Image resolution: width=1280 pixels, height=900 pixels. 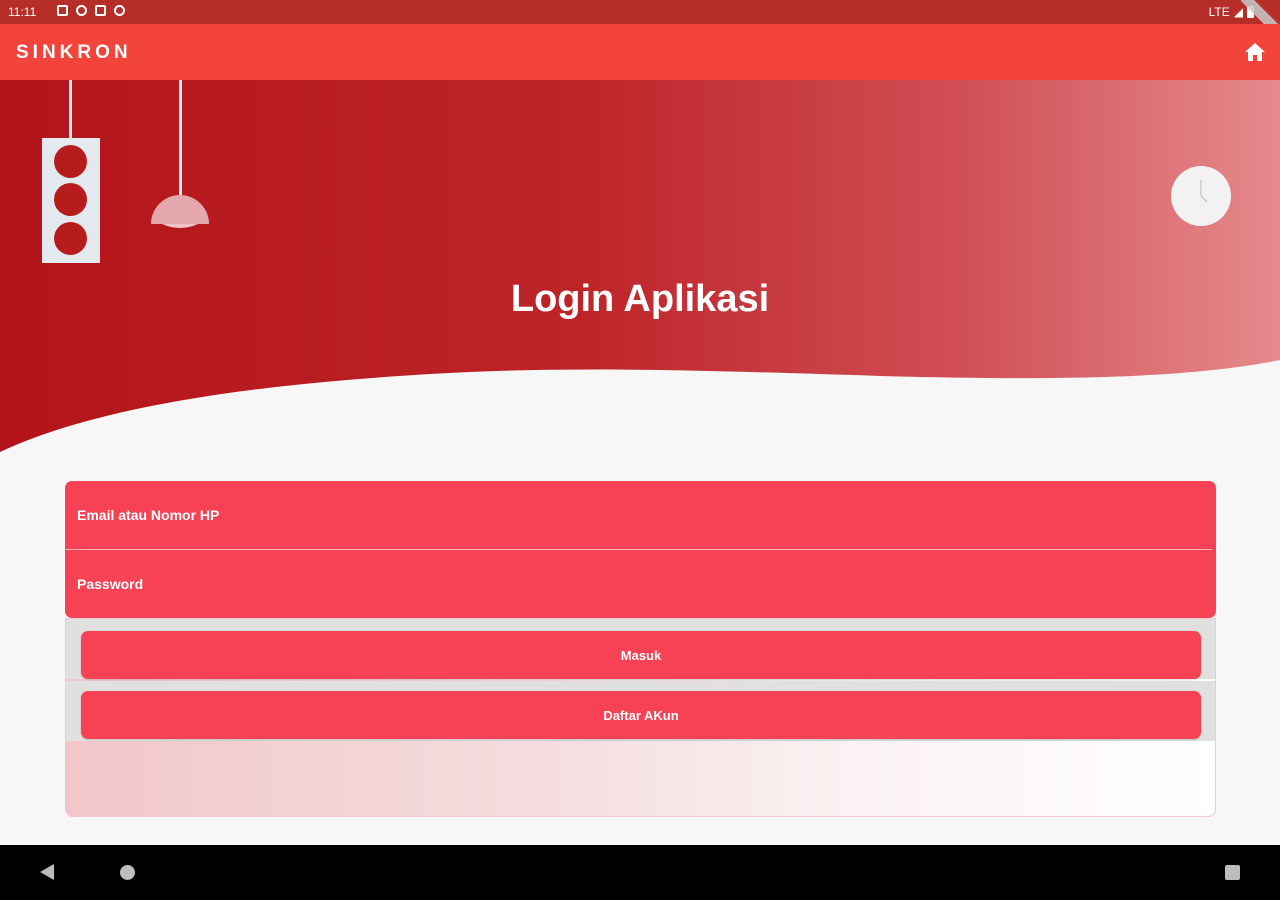 What do you see at coordinates (119, 10) in the screenshot?
I see `circle-notification-icon` at bounding box center [119, 10].